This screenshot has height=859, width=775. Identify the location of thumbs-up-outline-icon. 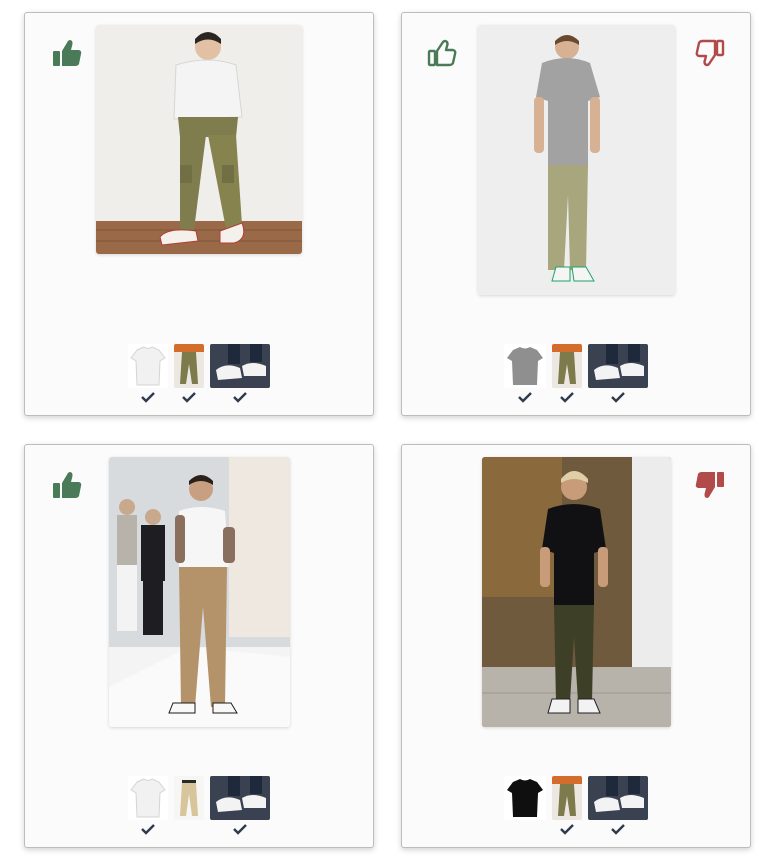
(442, 53).